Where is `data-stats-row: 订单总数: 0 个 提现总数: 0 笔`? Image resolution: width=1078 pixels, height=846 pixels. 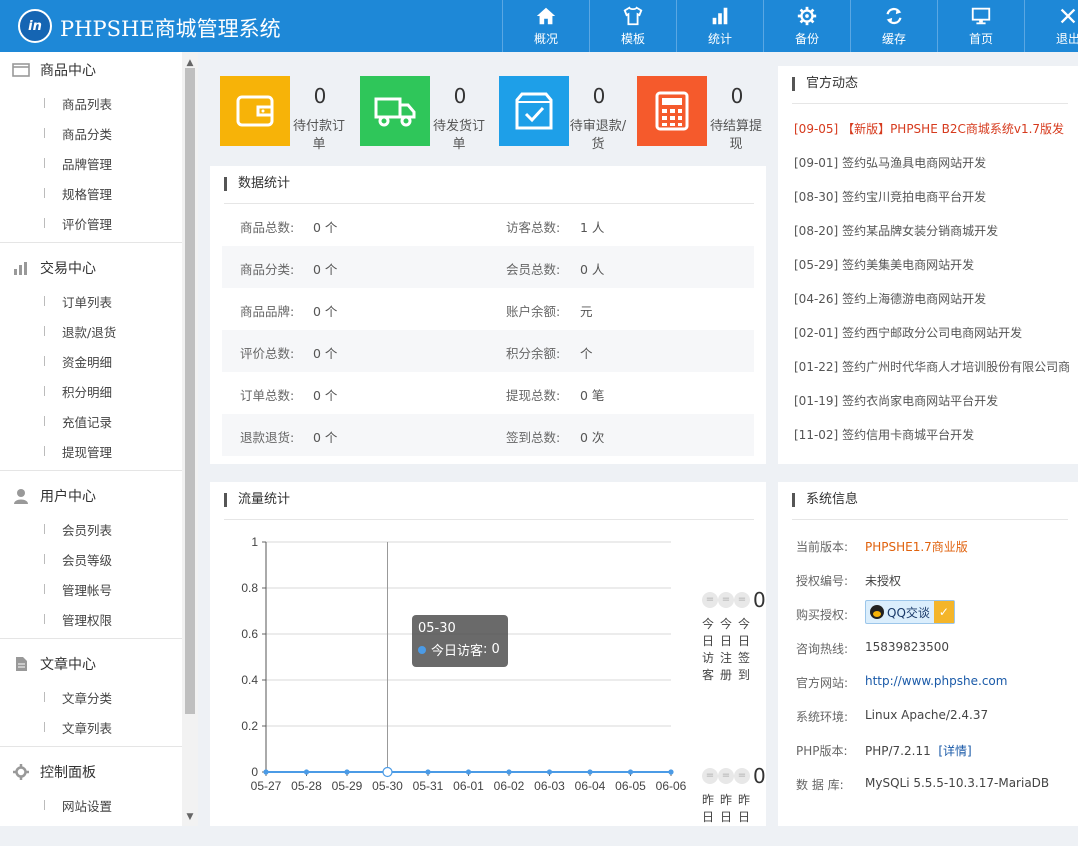
data-stats-row: 订单总数: 0 个 提现总数: 0 笔 is located at coordinates (488, 393).